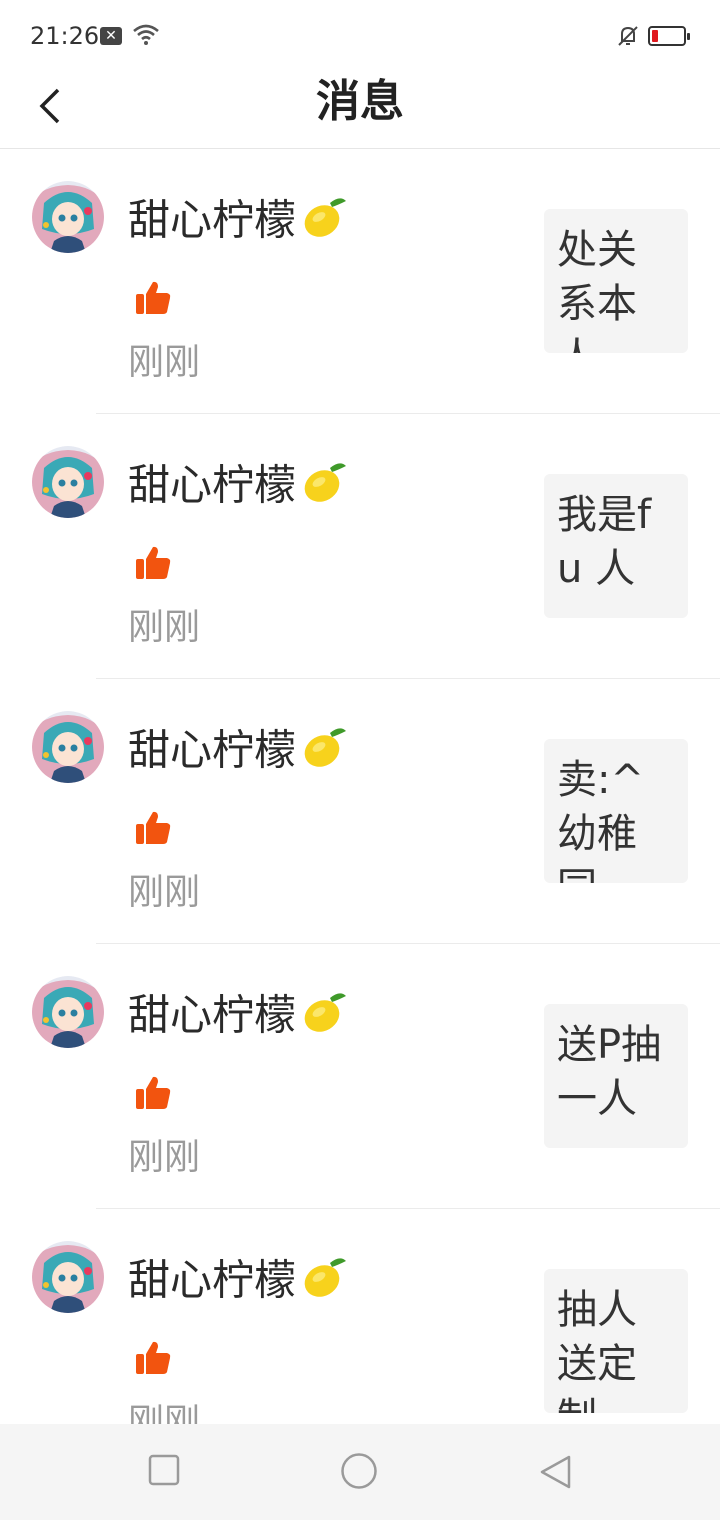 The image size is (720, 1520). I want to click on post-preview-text: 处关系本人, so click(597, 290).